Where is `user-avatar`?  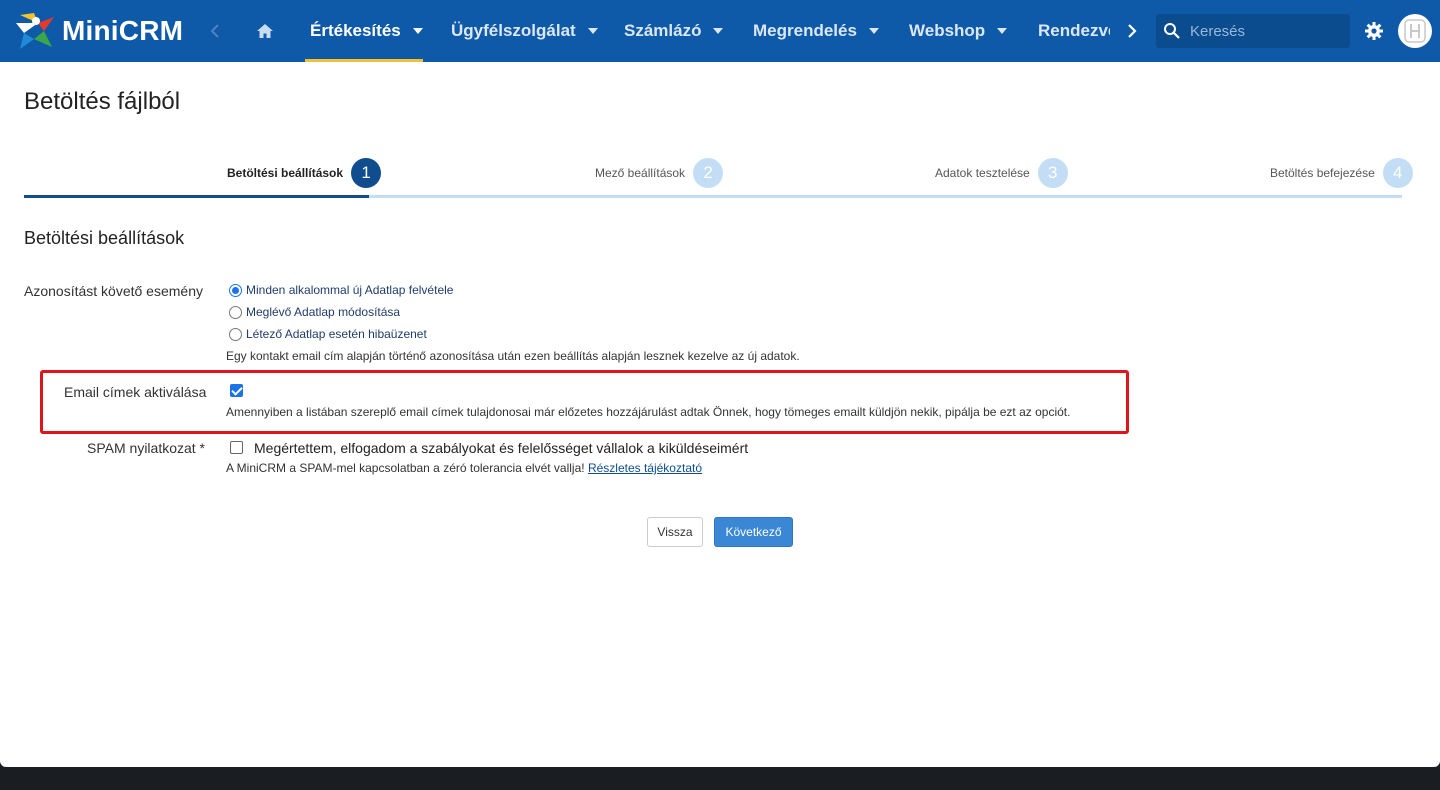 user-avatar is located at coordinates (1415, 31).